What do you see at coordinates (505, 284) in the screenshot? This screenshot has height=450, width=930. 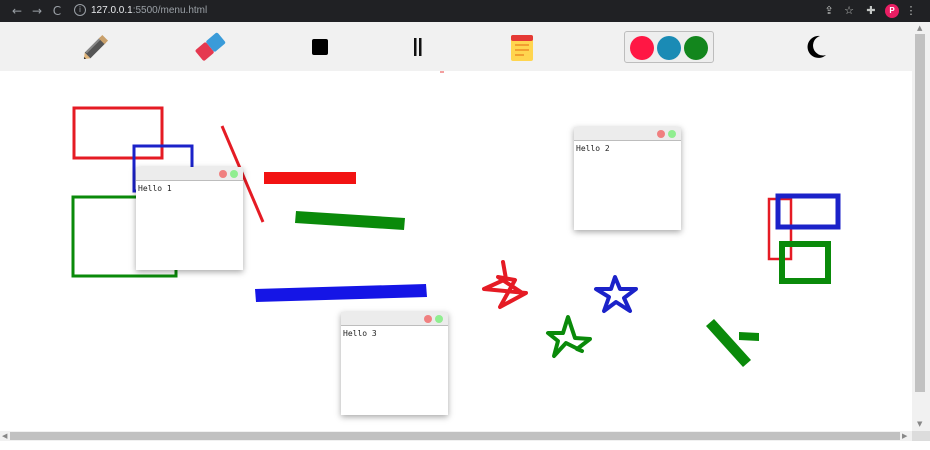 I see `red-star-stroke` at bounding box center [505, 284].